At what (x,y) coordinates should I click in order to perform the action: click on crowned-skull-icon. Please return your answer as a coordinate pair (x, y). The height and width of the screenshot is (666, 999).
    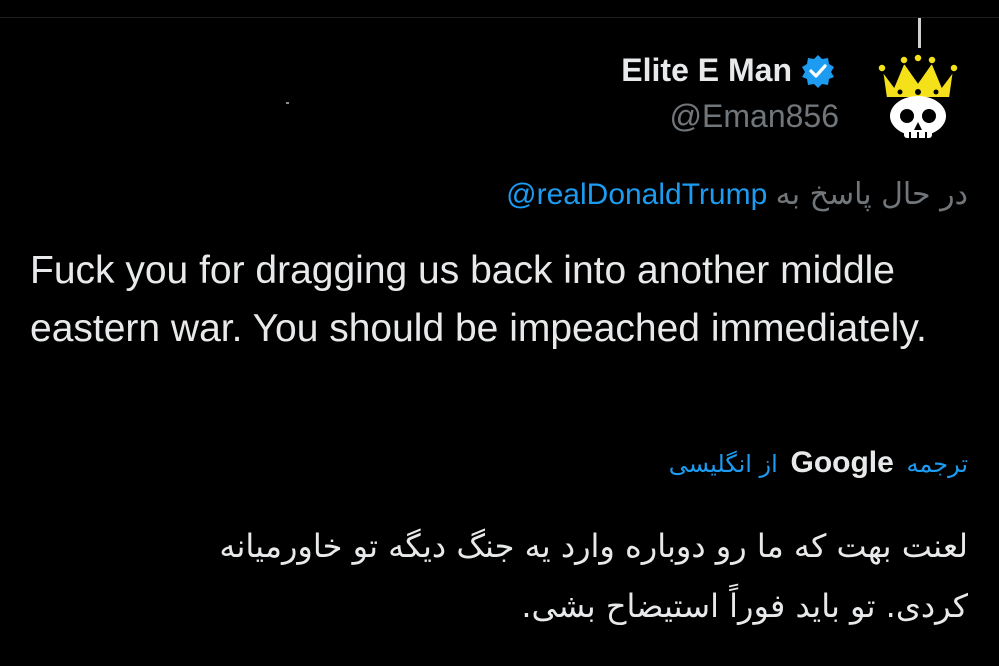
    Looking at the image, I should click on (918, 96).